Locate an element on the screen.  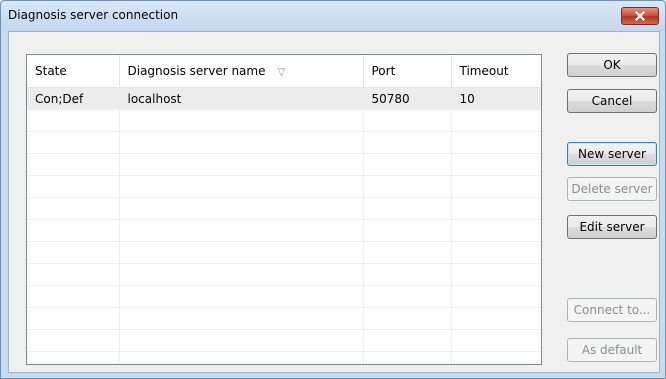
sort-descending-icon: ▽ is located at coordinates (281, 72).